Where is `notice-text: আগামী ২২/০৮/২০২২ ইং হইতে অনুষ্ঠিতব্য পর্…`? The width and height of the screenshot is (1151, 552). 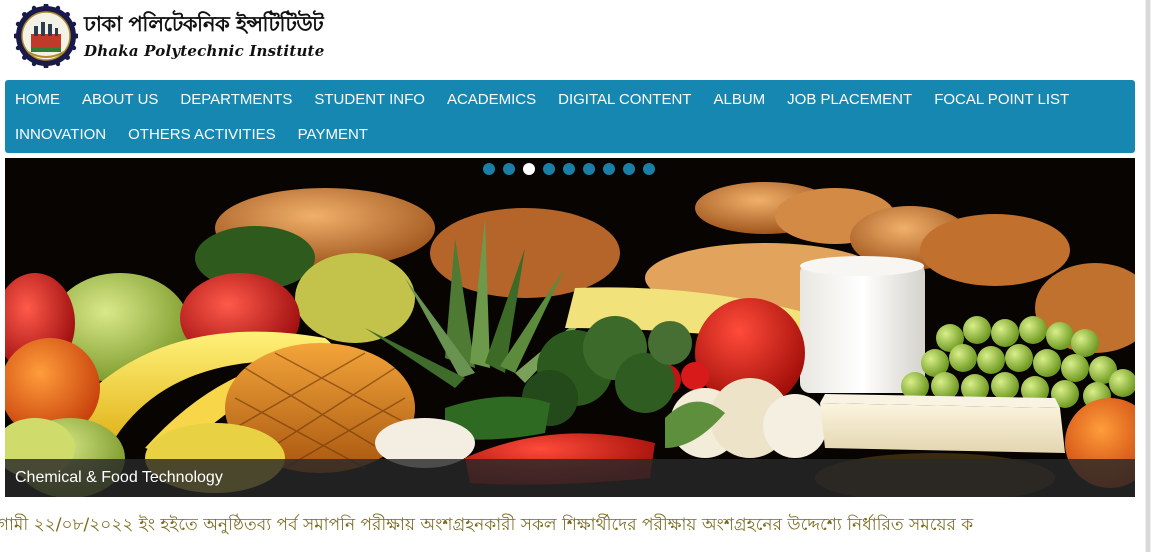 notice-text: আগামী ২২/০৮/২০২২ ইং হইতে অনুষ্ঠিতব্য পর্… is located at coordinates (487, 525).